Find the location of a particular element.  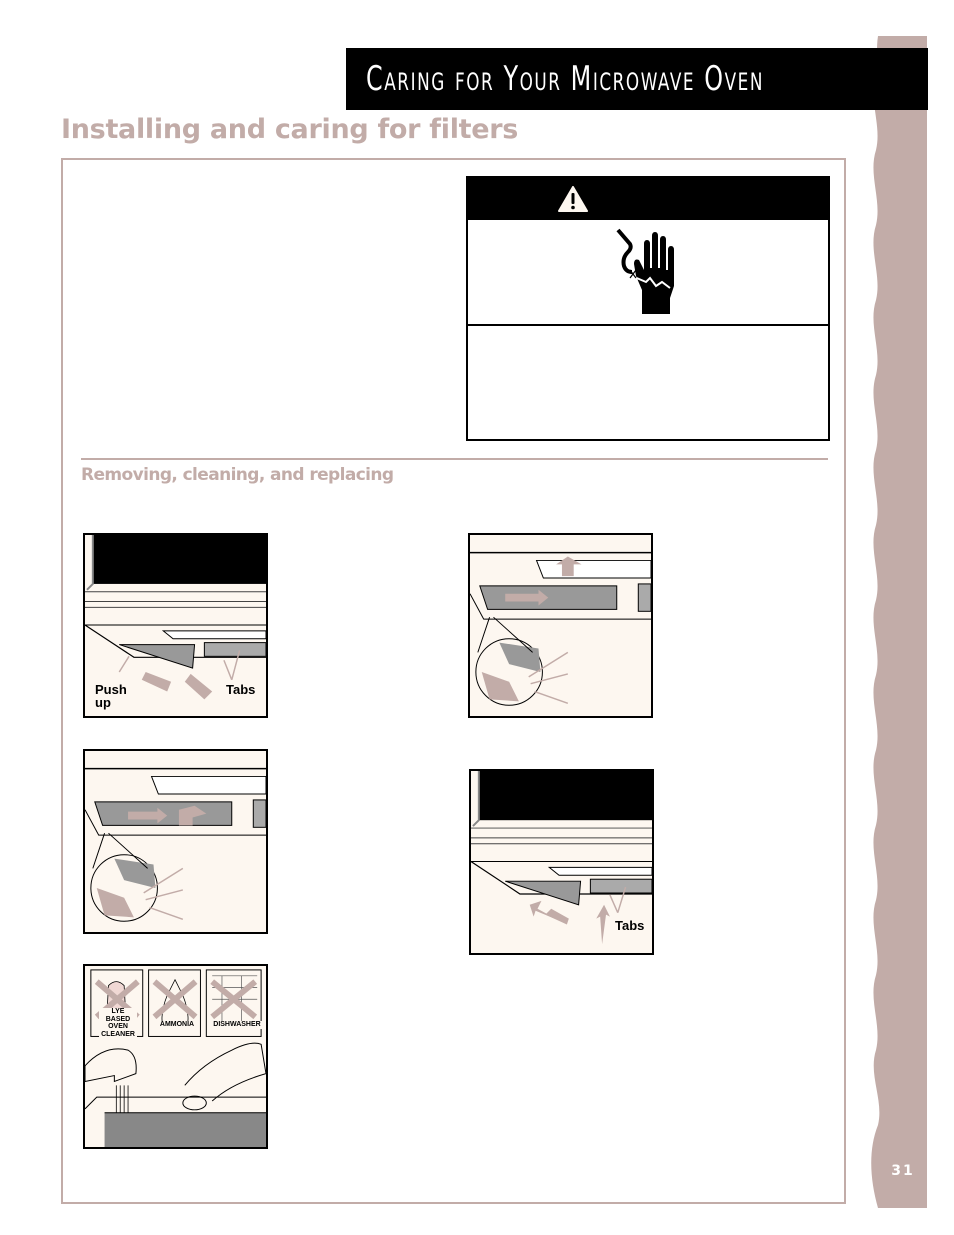

filter-slide-illustration is located at coordinates (560, 625).